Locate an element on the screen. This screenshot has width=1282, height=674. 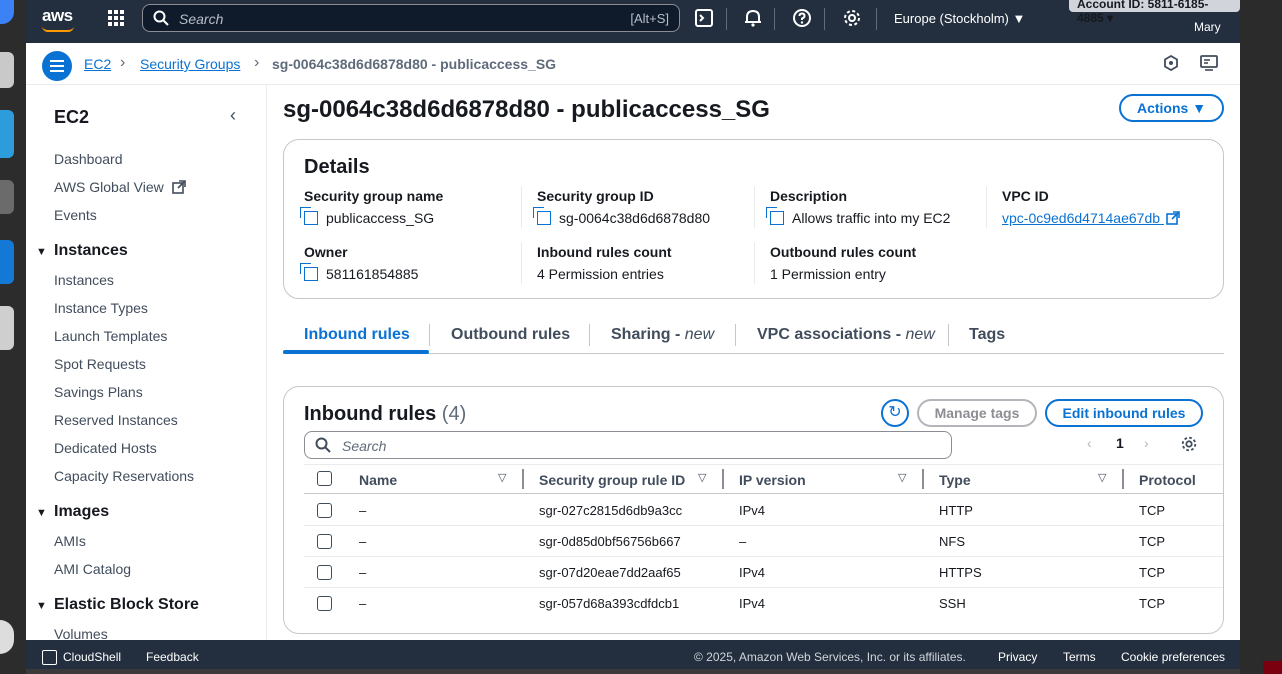
cell-rule-id: sgr-07d20eae7dd2aaf65 is located at coordinates (610, 572).